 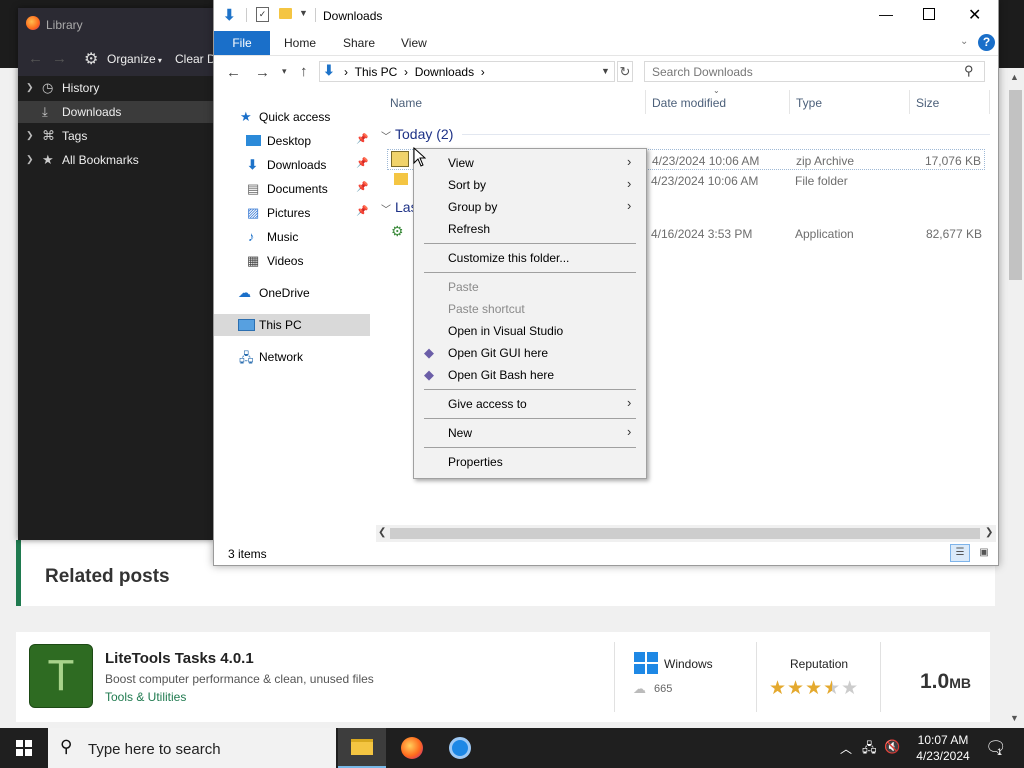 I want to click on chevron-down-icon: ▼, so click(x=605, y=71).